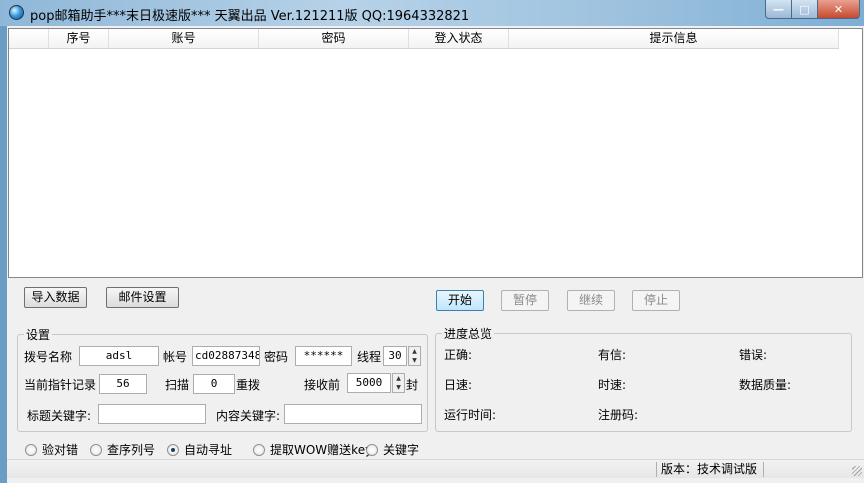 The width and height of the screenshot is (864, 483). What do you see at coordinates (60, 385) in the screenshot?
I see `pointer-label: 当前指针记录` at bounding box center [60, 385].